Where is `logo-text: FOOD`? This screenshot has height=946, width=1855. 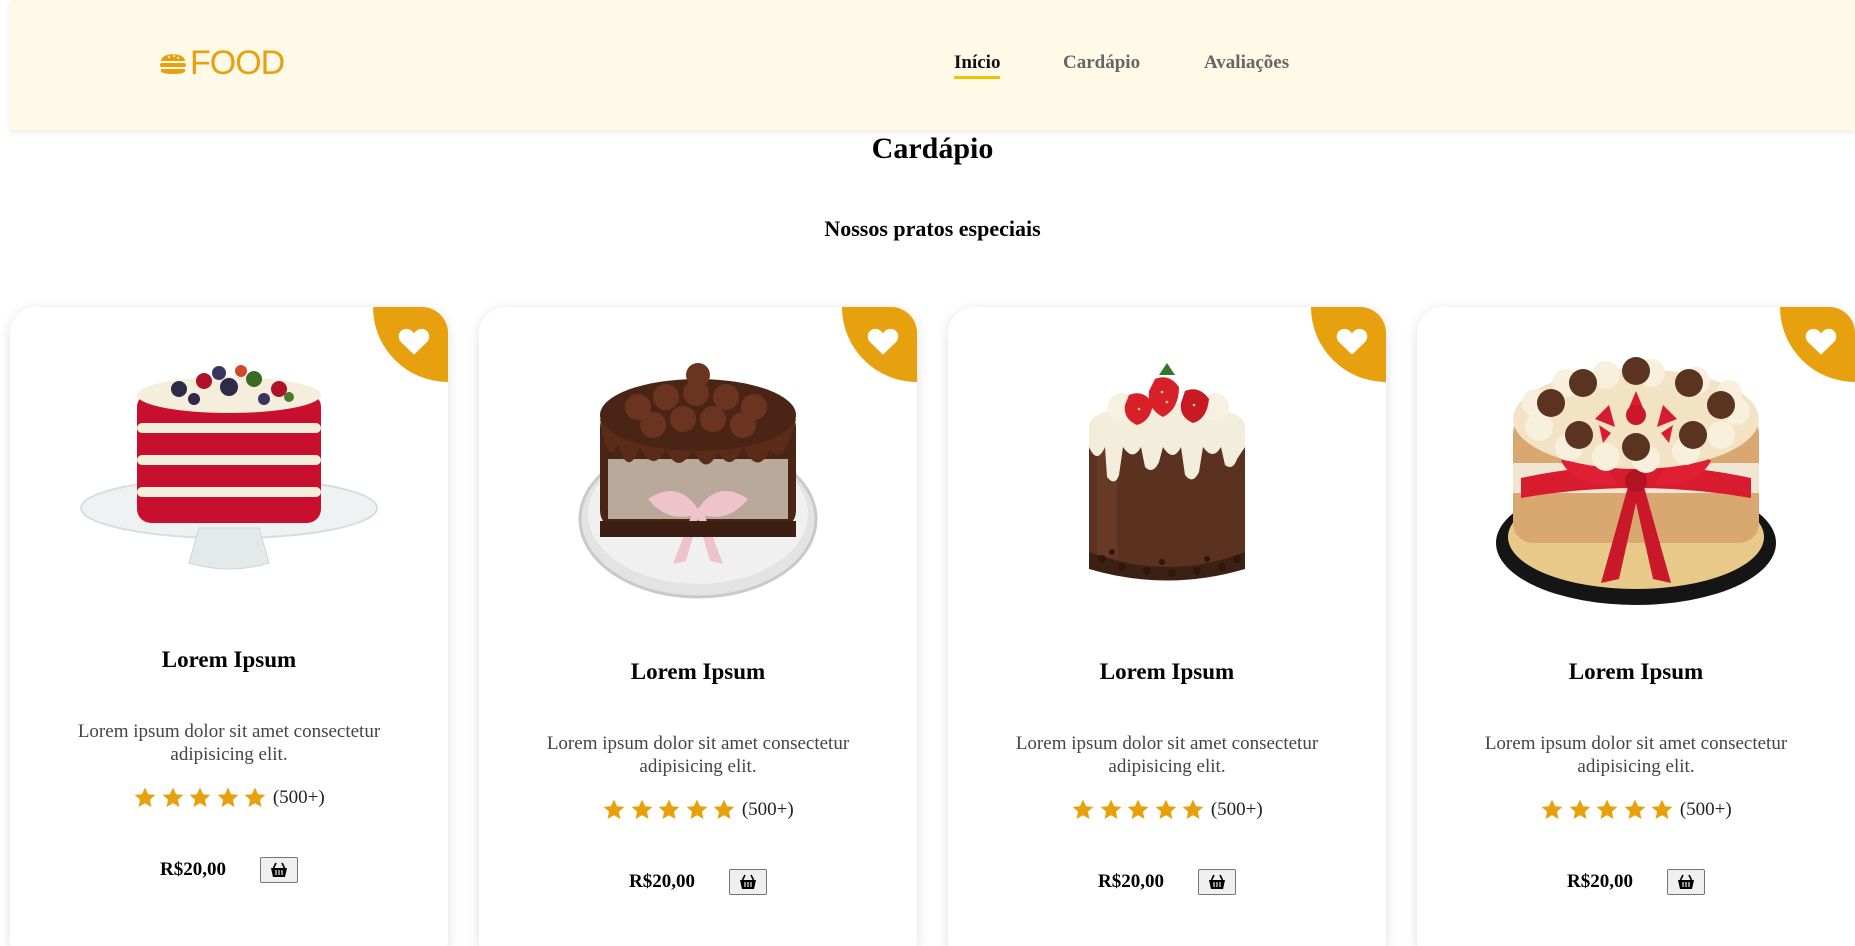 logo-text: FOOD is located at coordinates (237, 63).